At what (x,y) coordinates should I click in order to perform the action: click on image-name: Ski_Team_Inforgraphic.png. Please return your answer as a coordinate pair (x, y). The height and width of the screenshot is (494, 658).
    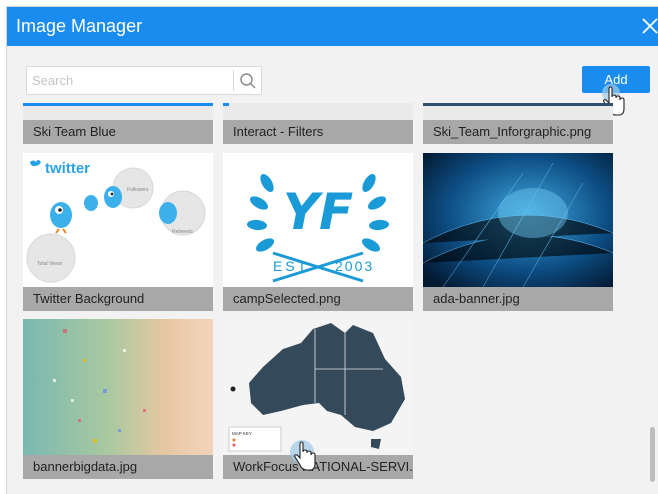
    Looking at the image, I should click on (518, 132).